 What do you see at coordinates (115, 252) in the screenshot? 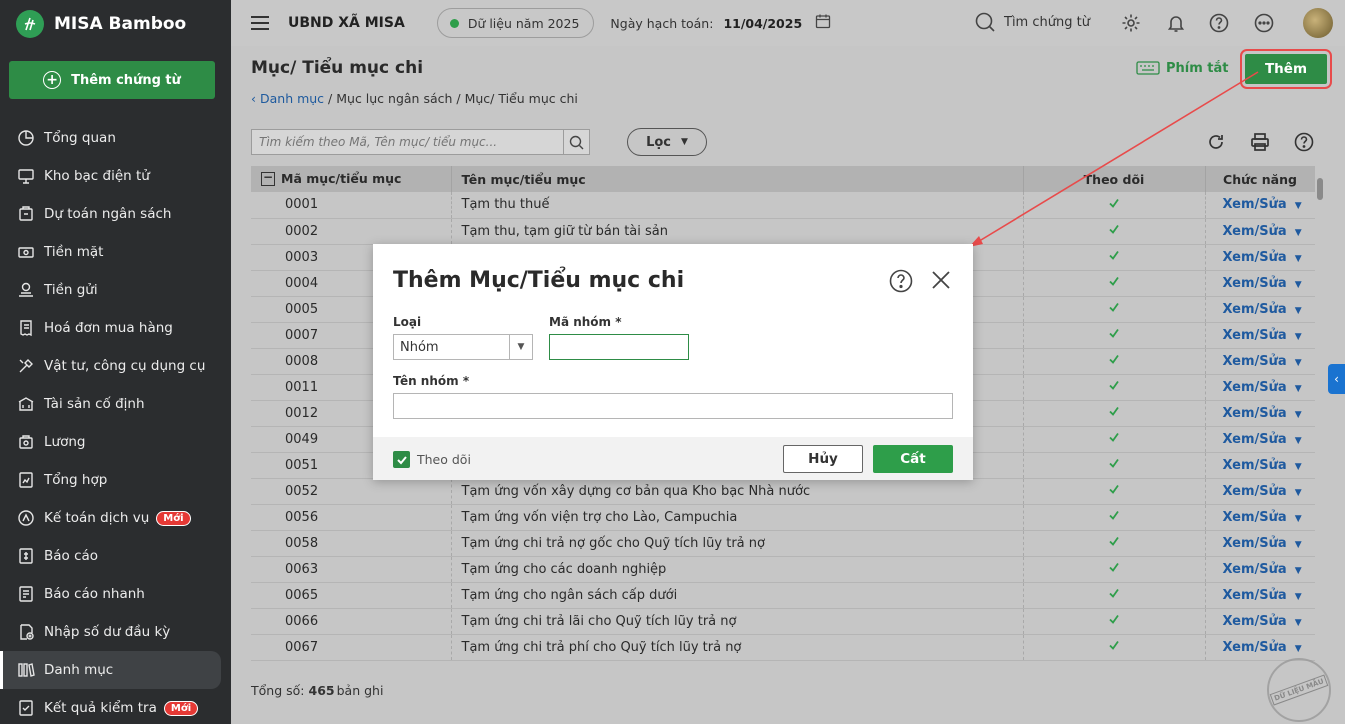
I see `sidebar-item-cash: Tiền mặt` at bounding box center [115, 252].